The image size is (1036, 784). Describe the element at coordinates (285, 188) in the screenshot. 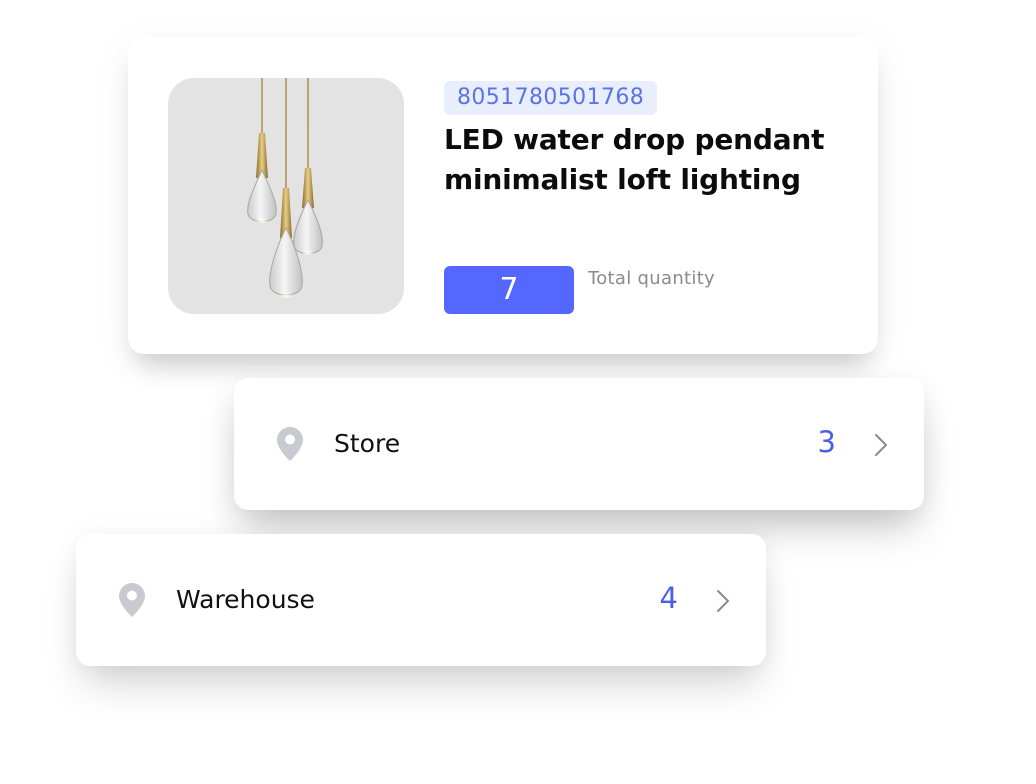

I see `pendant-lamp-image` at that location.